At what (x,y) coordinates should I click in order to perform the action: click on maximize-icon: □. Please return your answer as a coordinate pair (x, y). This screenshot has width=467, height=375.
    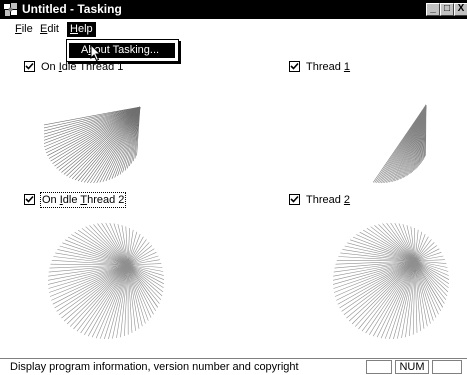
    Looking at the image, I should click on (447, 8).